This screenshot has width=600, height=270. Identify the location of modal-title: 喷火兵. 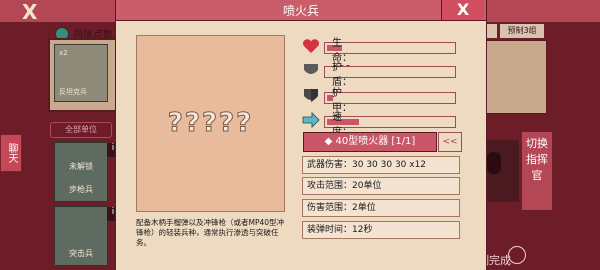
(300, 11).